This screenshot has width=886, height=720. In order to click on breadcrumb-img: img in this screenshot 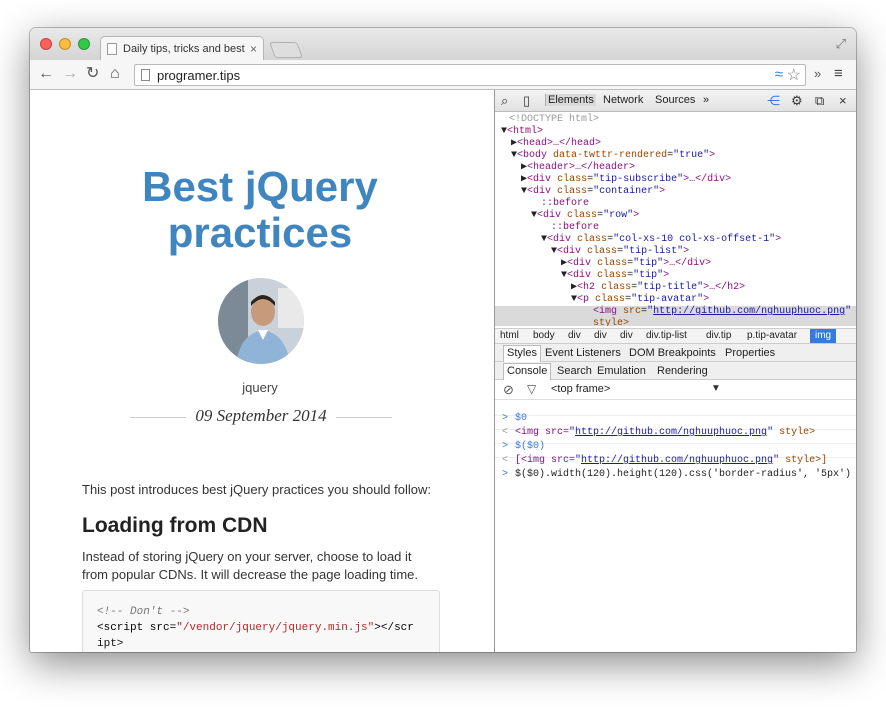, I will do `click(823, 336)`.